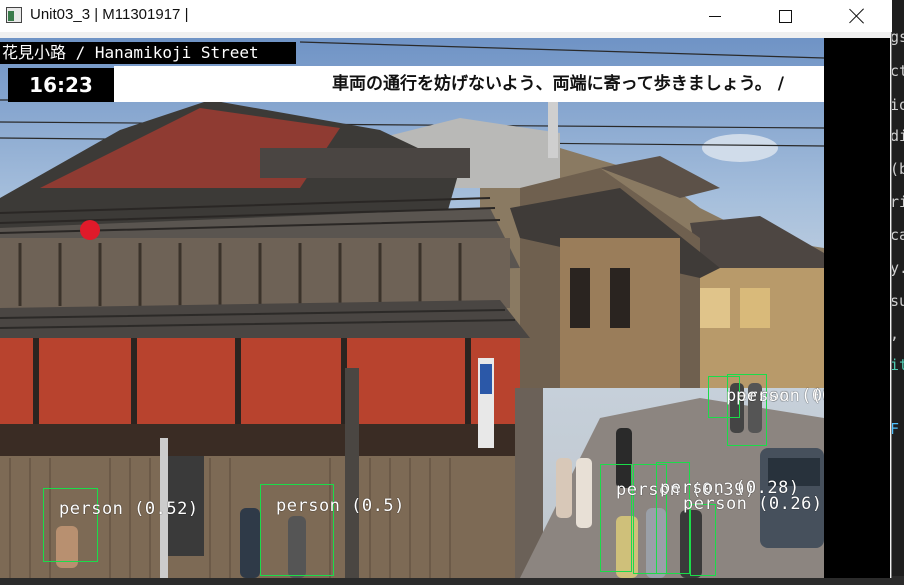 This screenshot has width=904, height=585. I want to click on detection-label: person (0.26), so click(753, 504).